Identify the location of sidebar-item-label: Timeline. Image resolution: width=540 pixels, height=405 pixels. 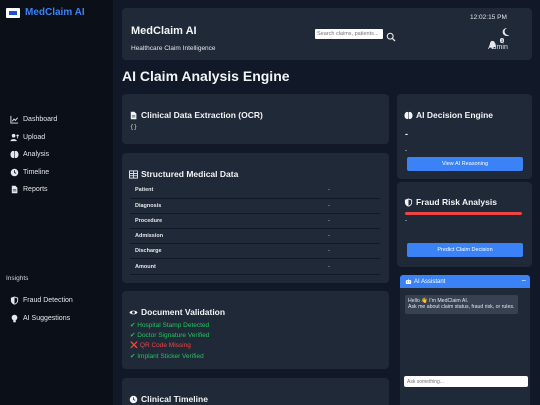
(36, 172).